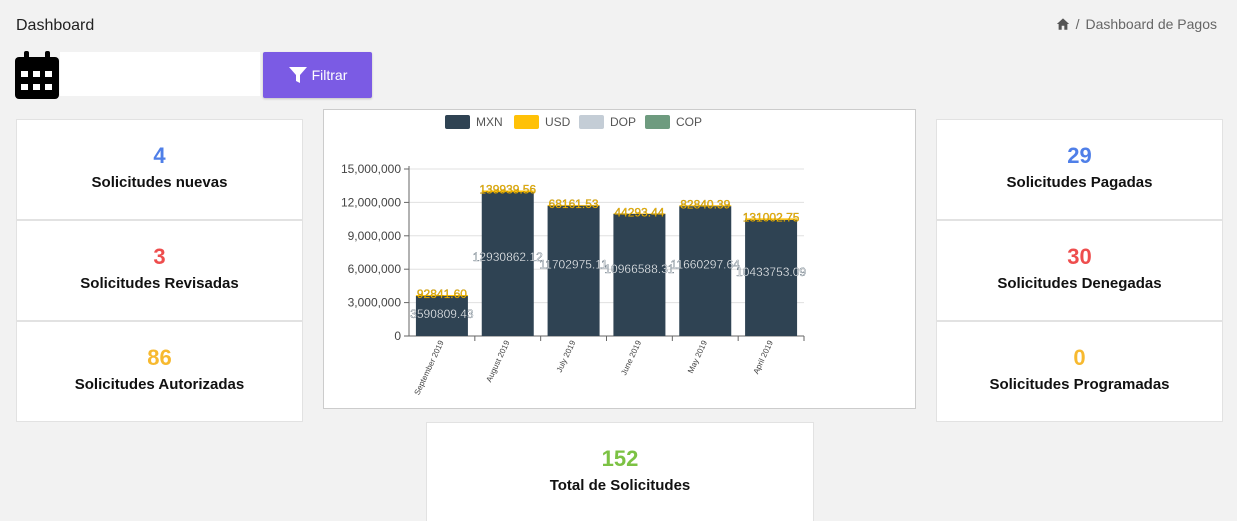 The height and width of the screenshot is (521, 1237). Describe the element at coordinates (1079, 283) in the screenshot. I see `card-label: Solicitudes Denegadas` at that location.